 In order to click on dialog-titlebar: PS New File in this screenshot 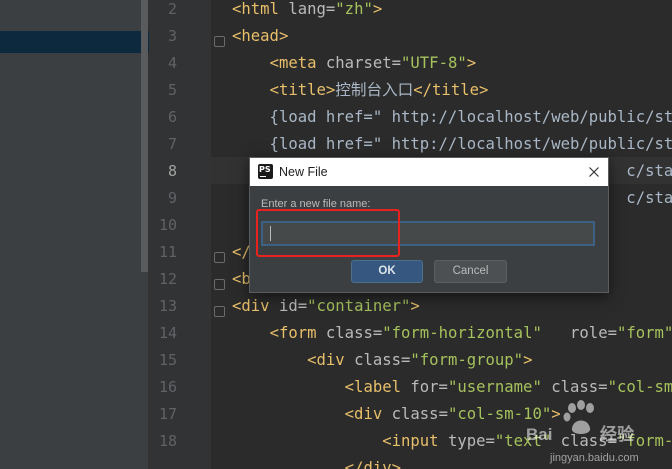, I will do `click(429, 172)`.